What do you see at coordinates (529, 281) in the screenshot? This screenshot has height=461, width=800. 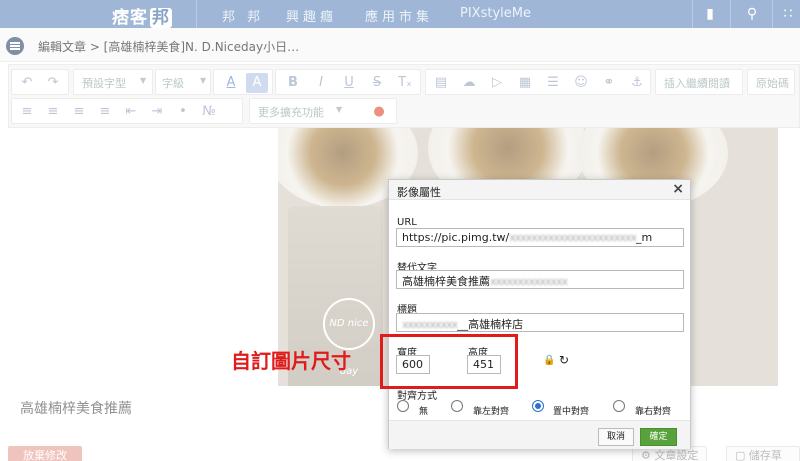 I see `alt-text-blurred: xxxxxxxxxxxxxx` at bounding box center [529, 281].